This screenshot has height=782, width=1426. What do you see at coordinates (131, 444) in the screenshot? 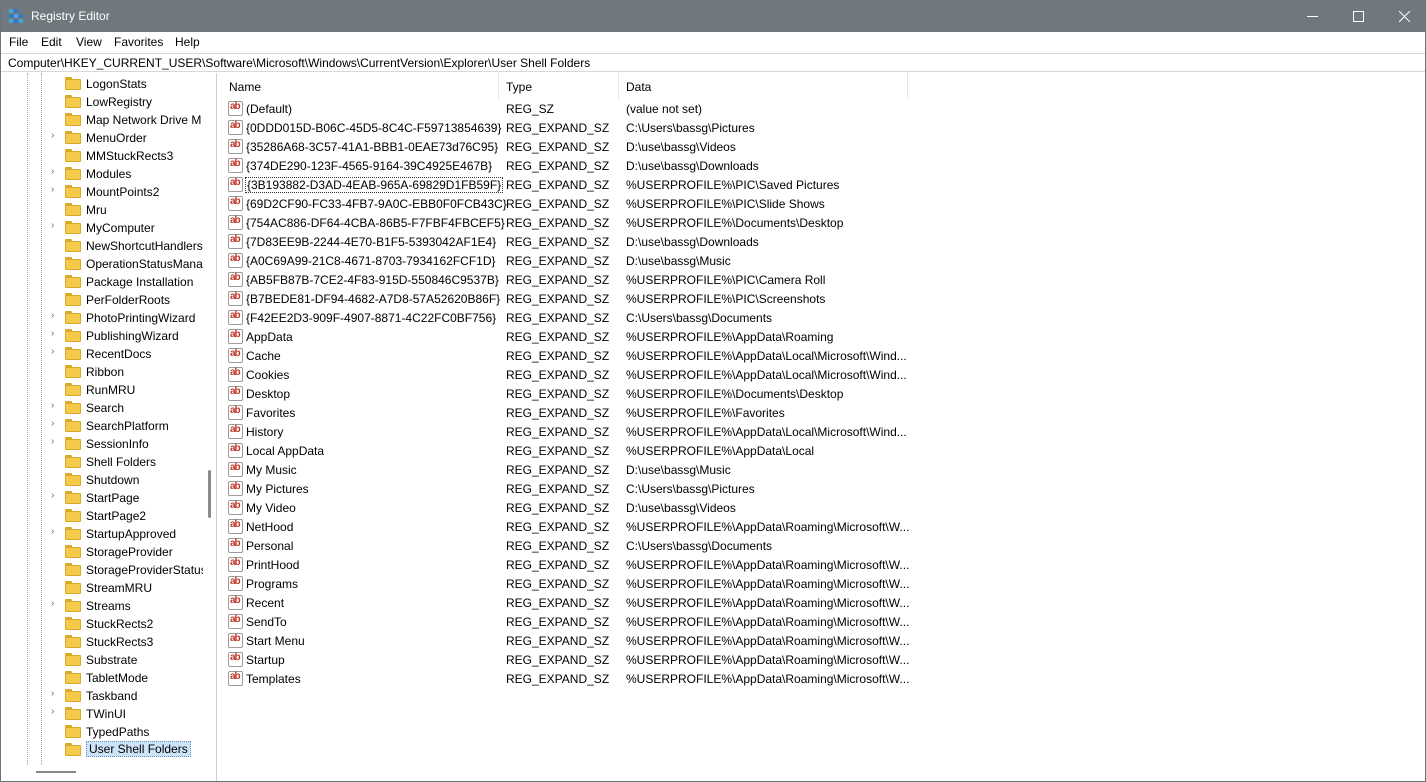
I see `tree-item: › SessionInfo` at bounding box center [131, 444].